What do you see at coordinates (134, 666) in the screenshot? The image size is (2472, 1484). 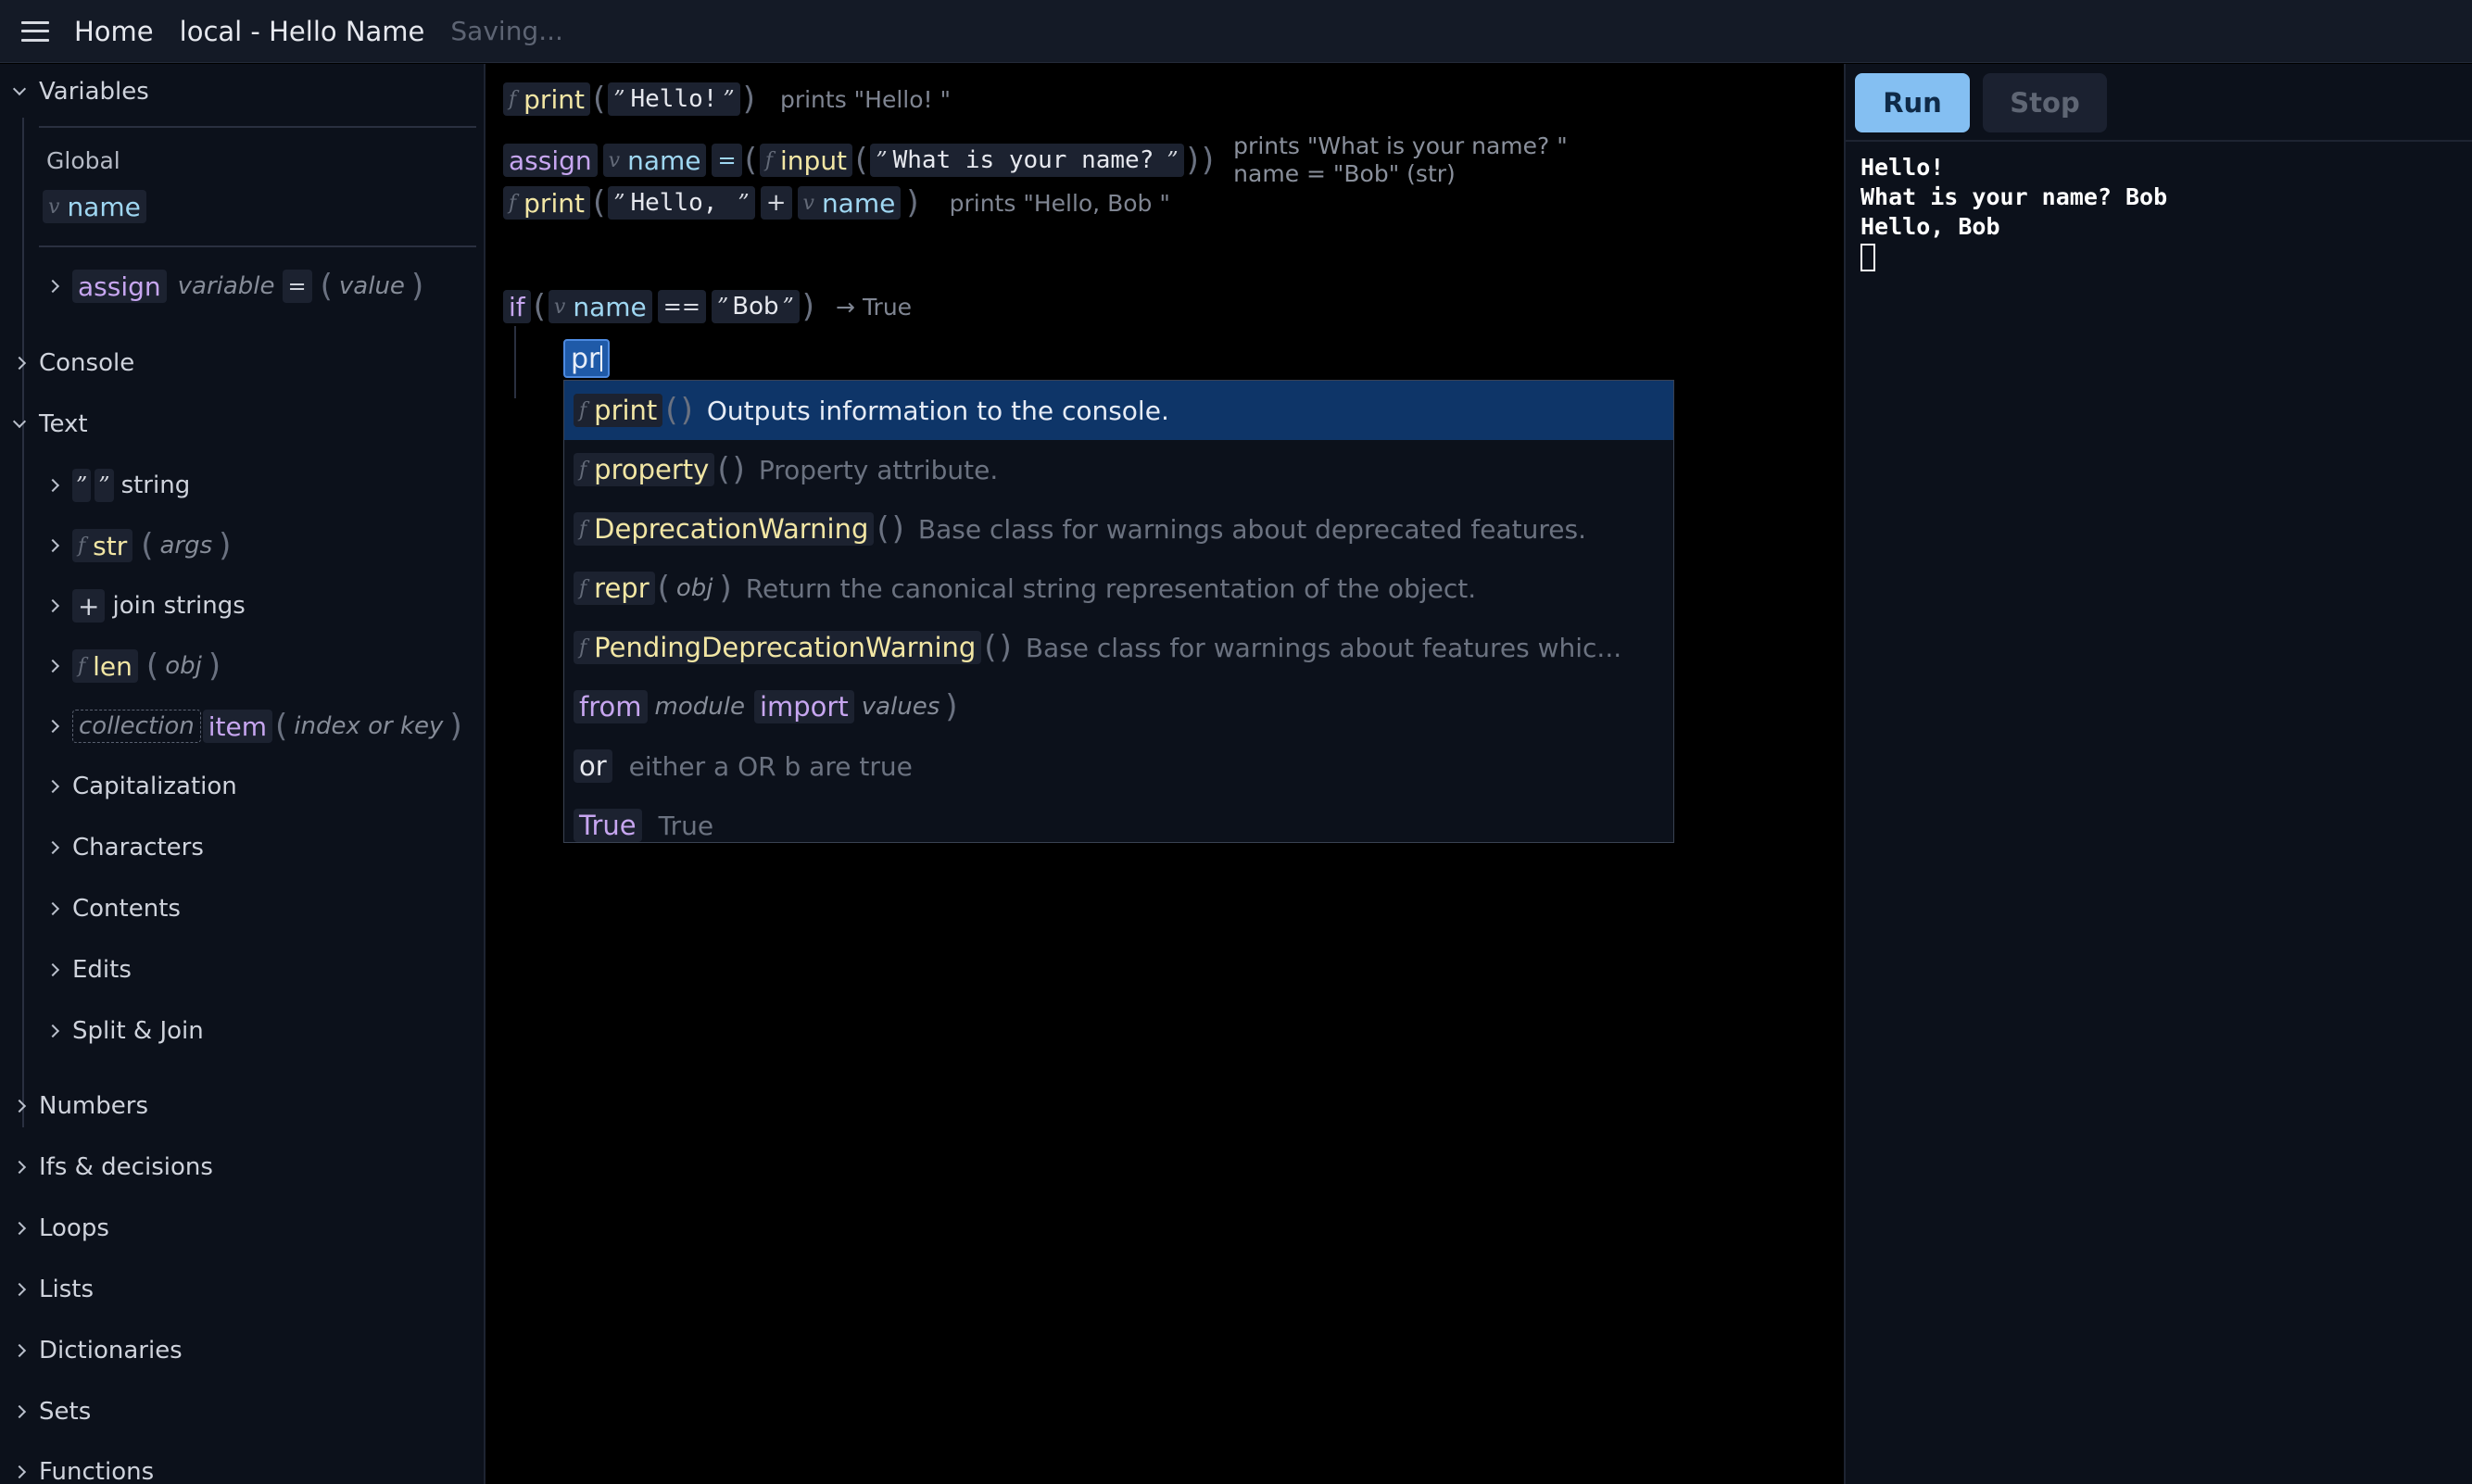 I see `len-snippet: f len ( obj )` at bounding box center [134, 666].